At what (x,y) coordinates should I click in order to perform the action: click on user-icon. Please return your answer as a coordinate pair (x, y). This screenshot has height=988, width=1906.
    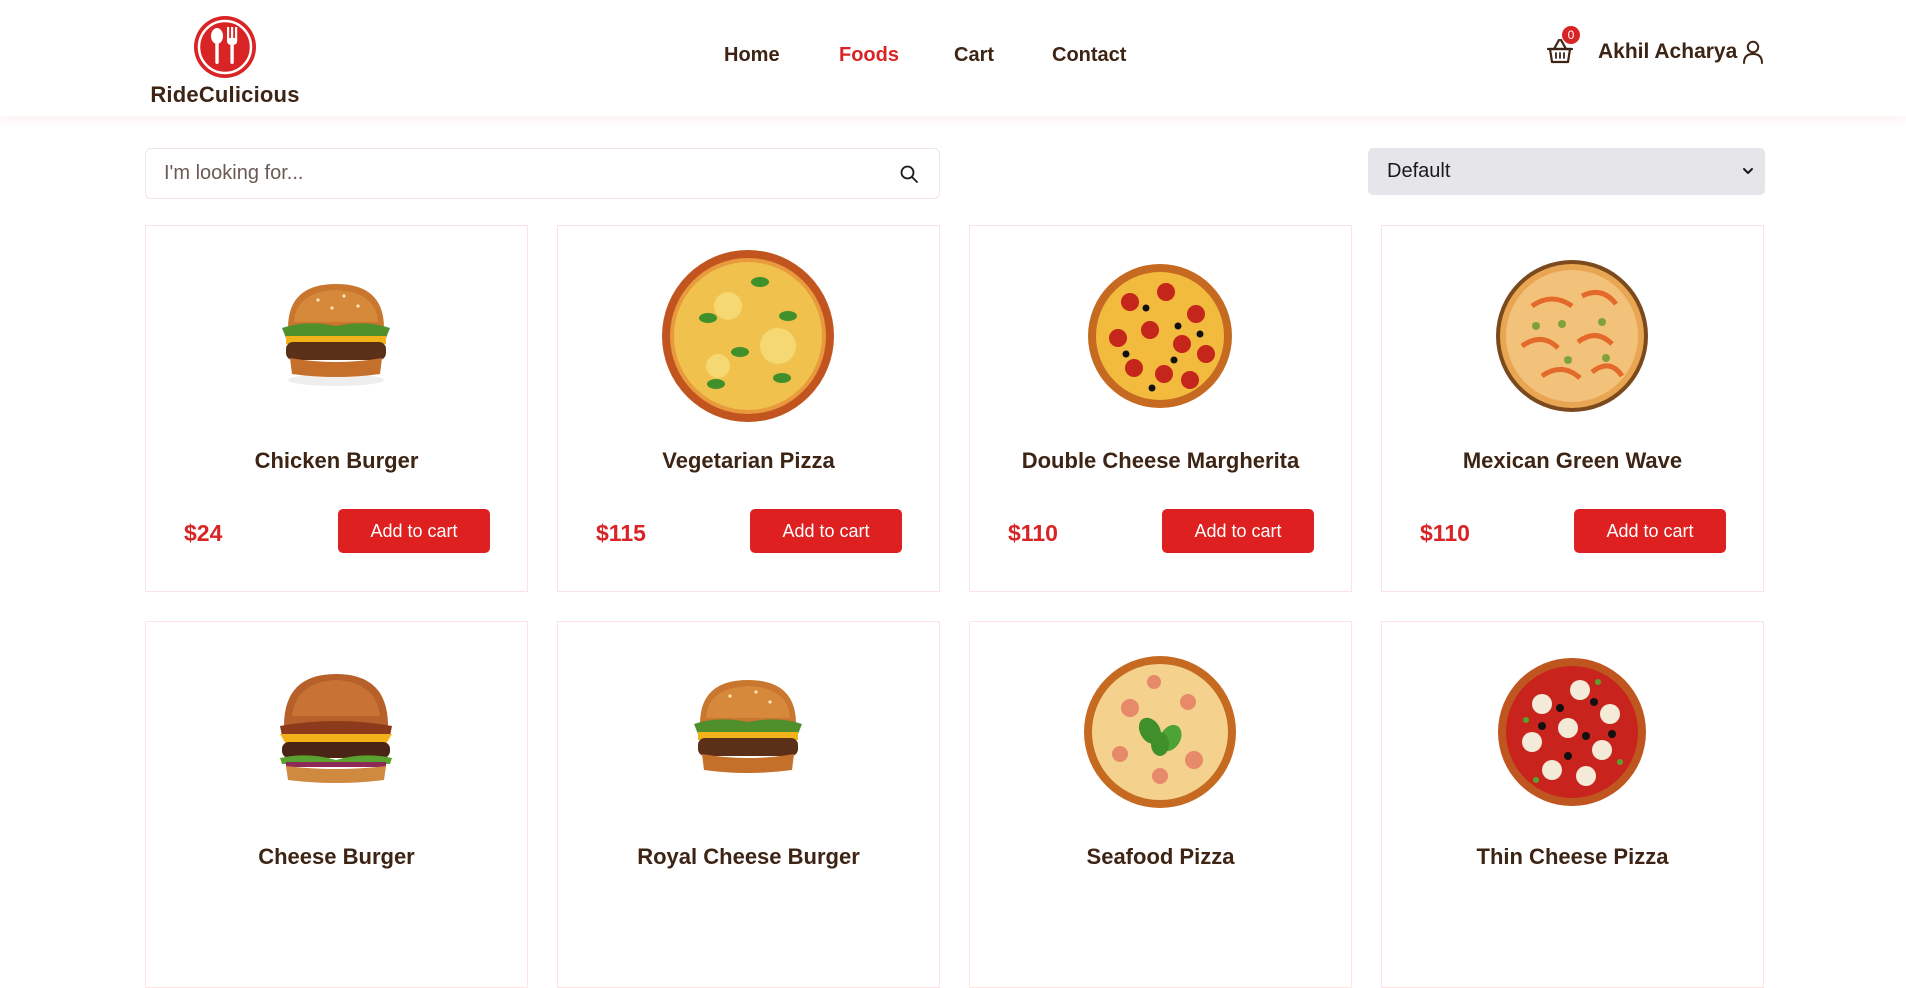
    Looking at the image, I should click on (1753, 52).